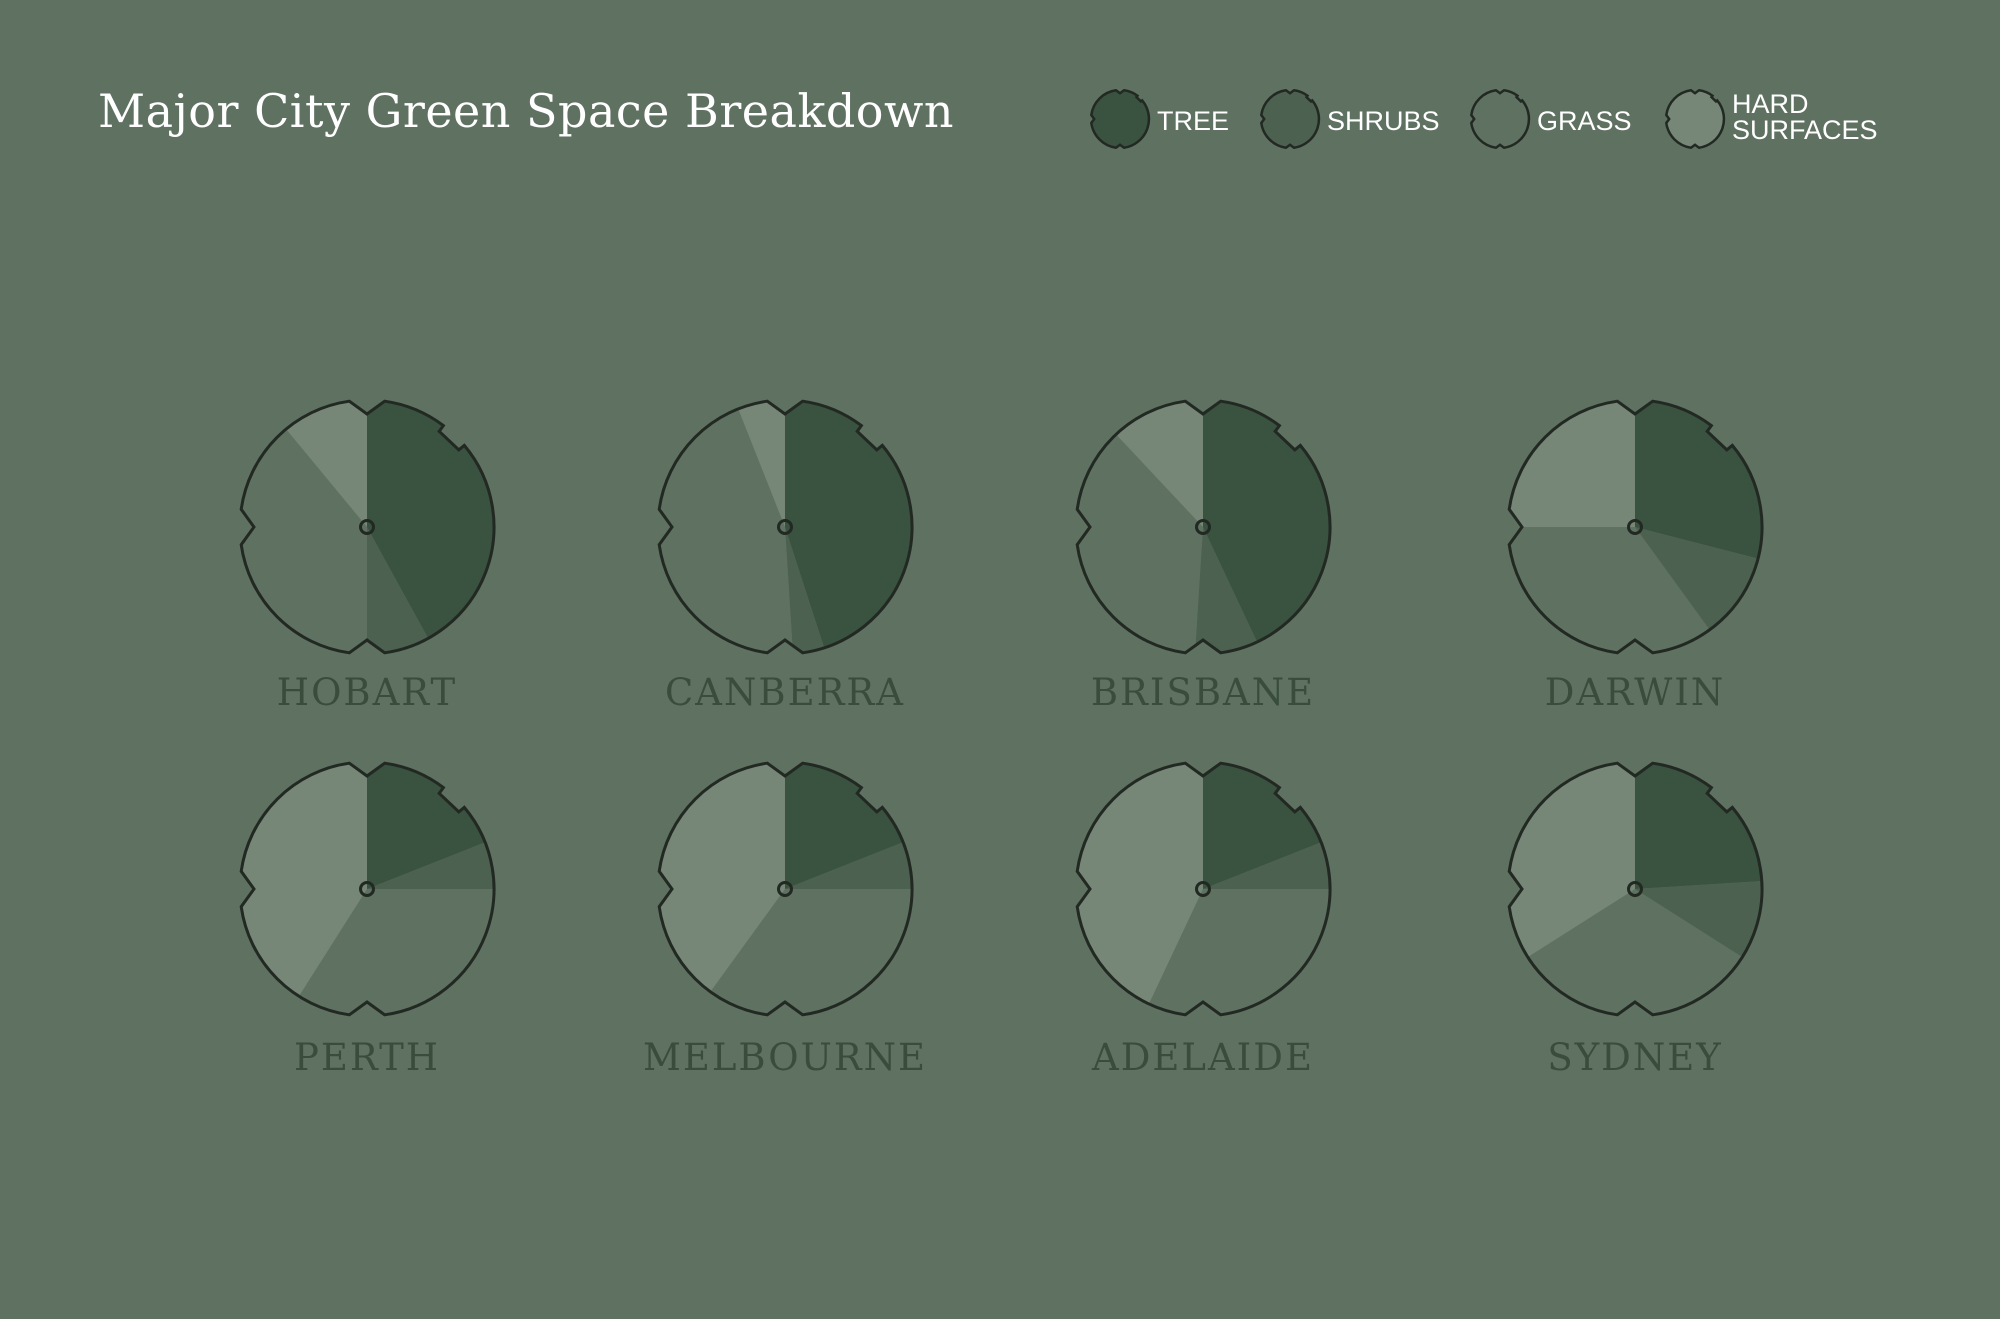 The width and height of the screenshot is (2000, 1319). What do you see at coordinates (785, 692) in the screenshot?
I see `city-label-canberra: CANBERRA` at bounding box center [785, 692].